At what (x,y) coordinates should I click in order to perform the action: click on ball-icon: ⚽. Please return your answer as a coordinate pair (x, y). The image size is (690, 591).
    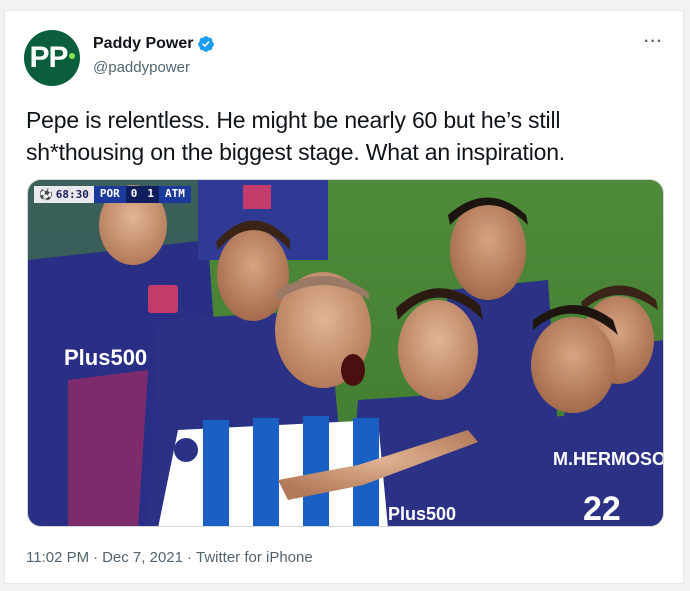
    Looking at the image, I should click on (46, 194).